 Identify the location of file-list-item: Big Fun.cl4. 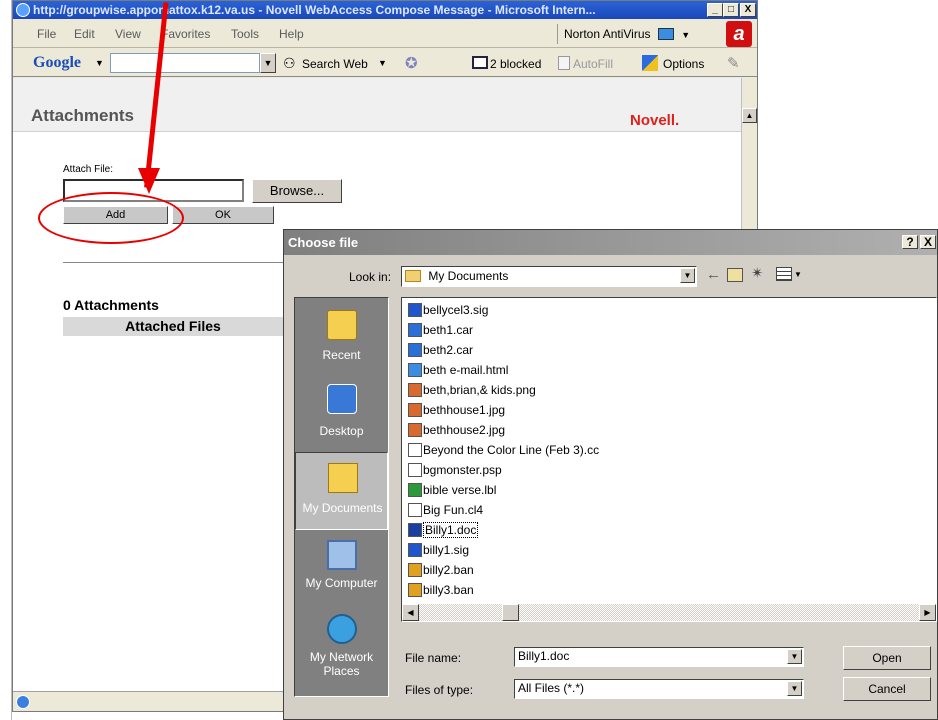
(445, 510).